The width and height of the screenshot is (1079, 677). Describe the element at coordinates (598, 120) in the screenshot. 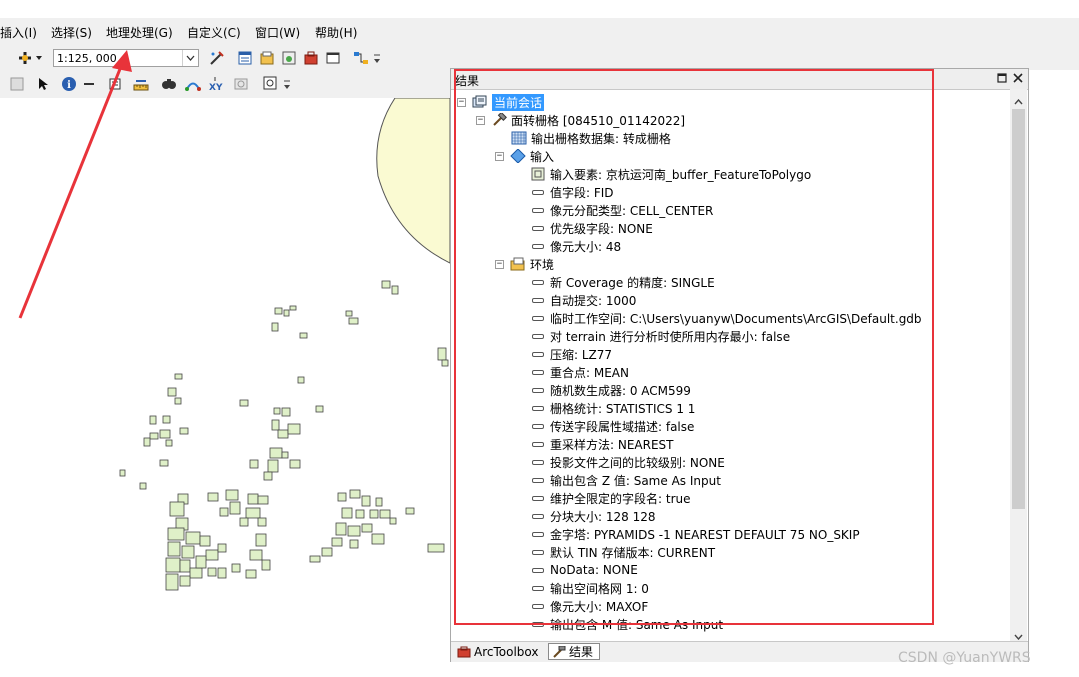

I see `tool-label: 面转栅格 [084510_01142022]` at that location.